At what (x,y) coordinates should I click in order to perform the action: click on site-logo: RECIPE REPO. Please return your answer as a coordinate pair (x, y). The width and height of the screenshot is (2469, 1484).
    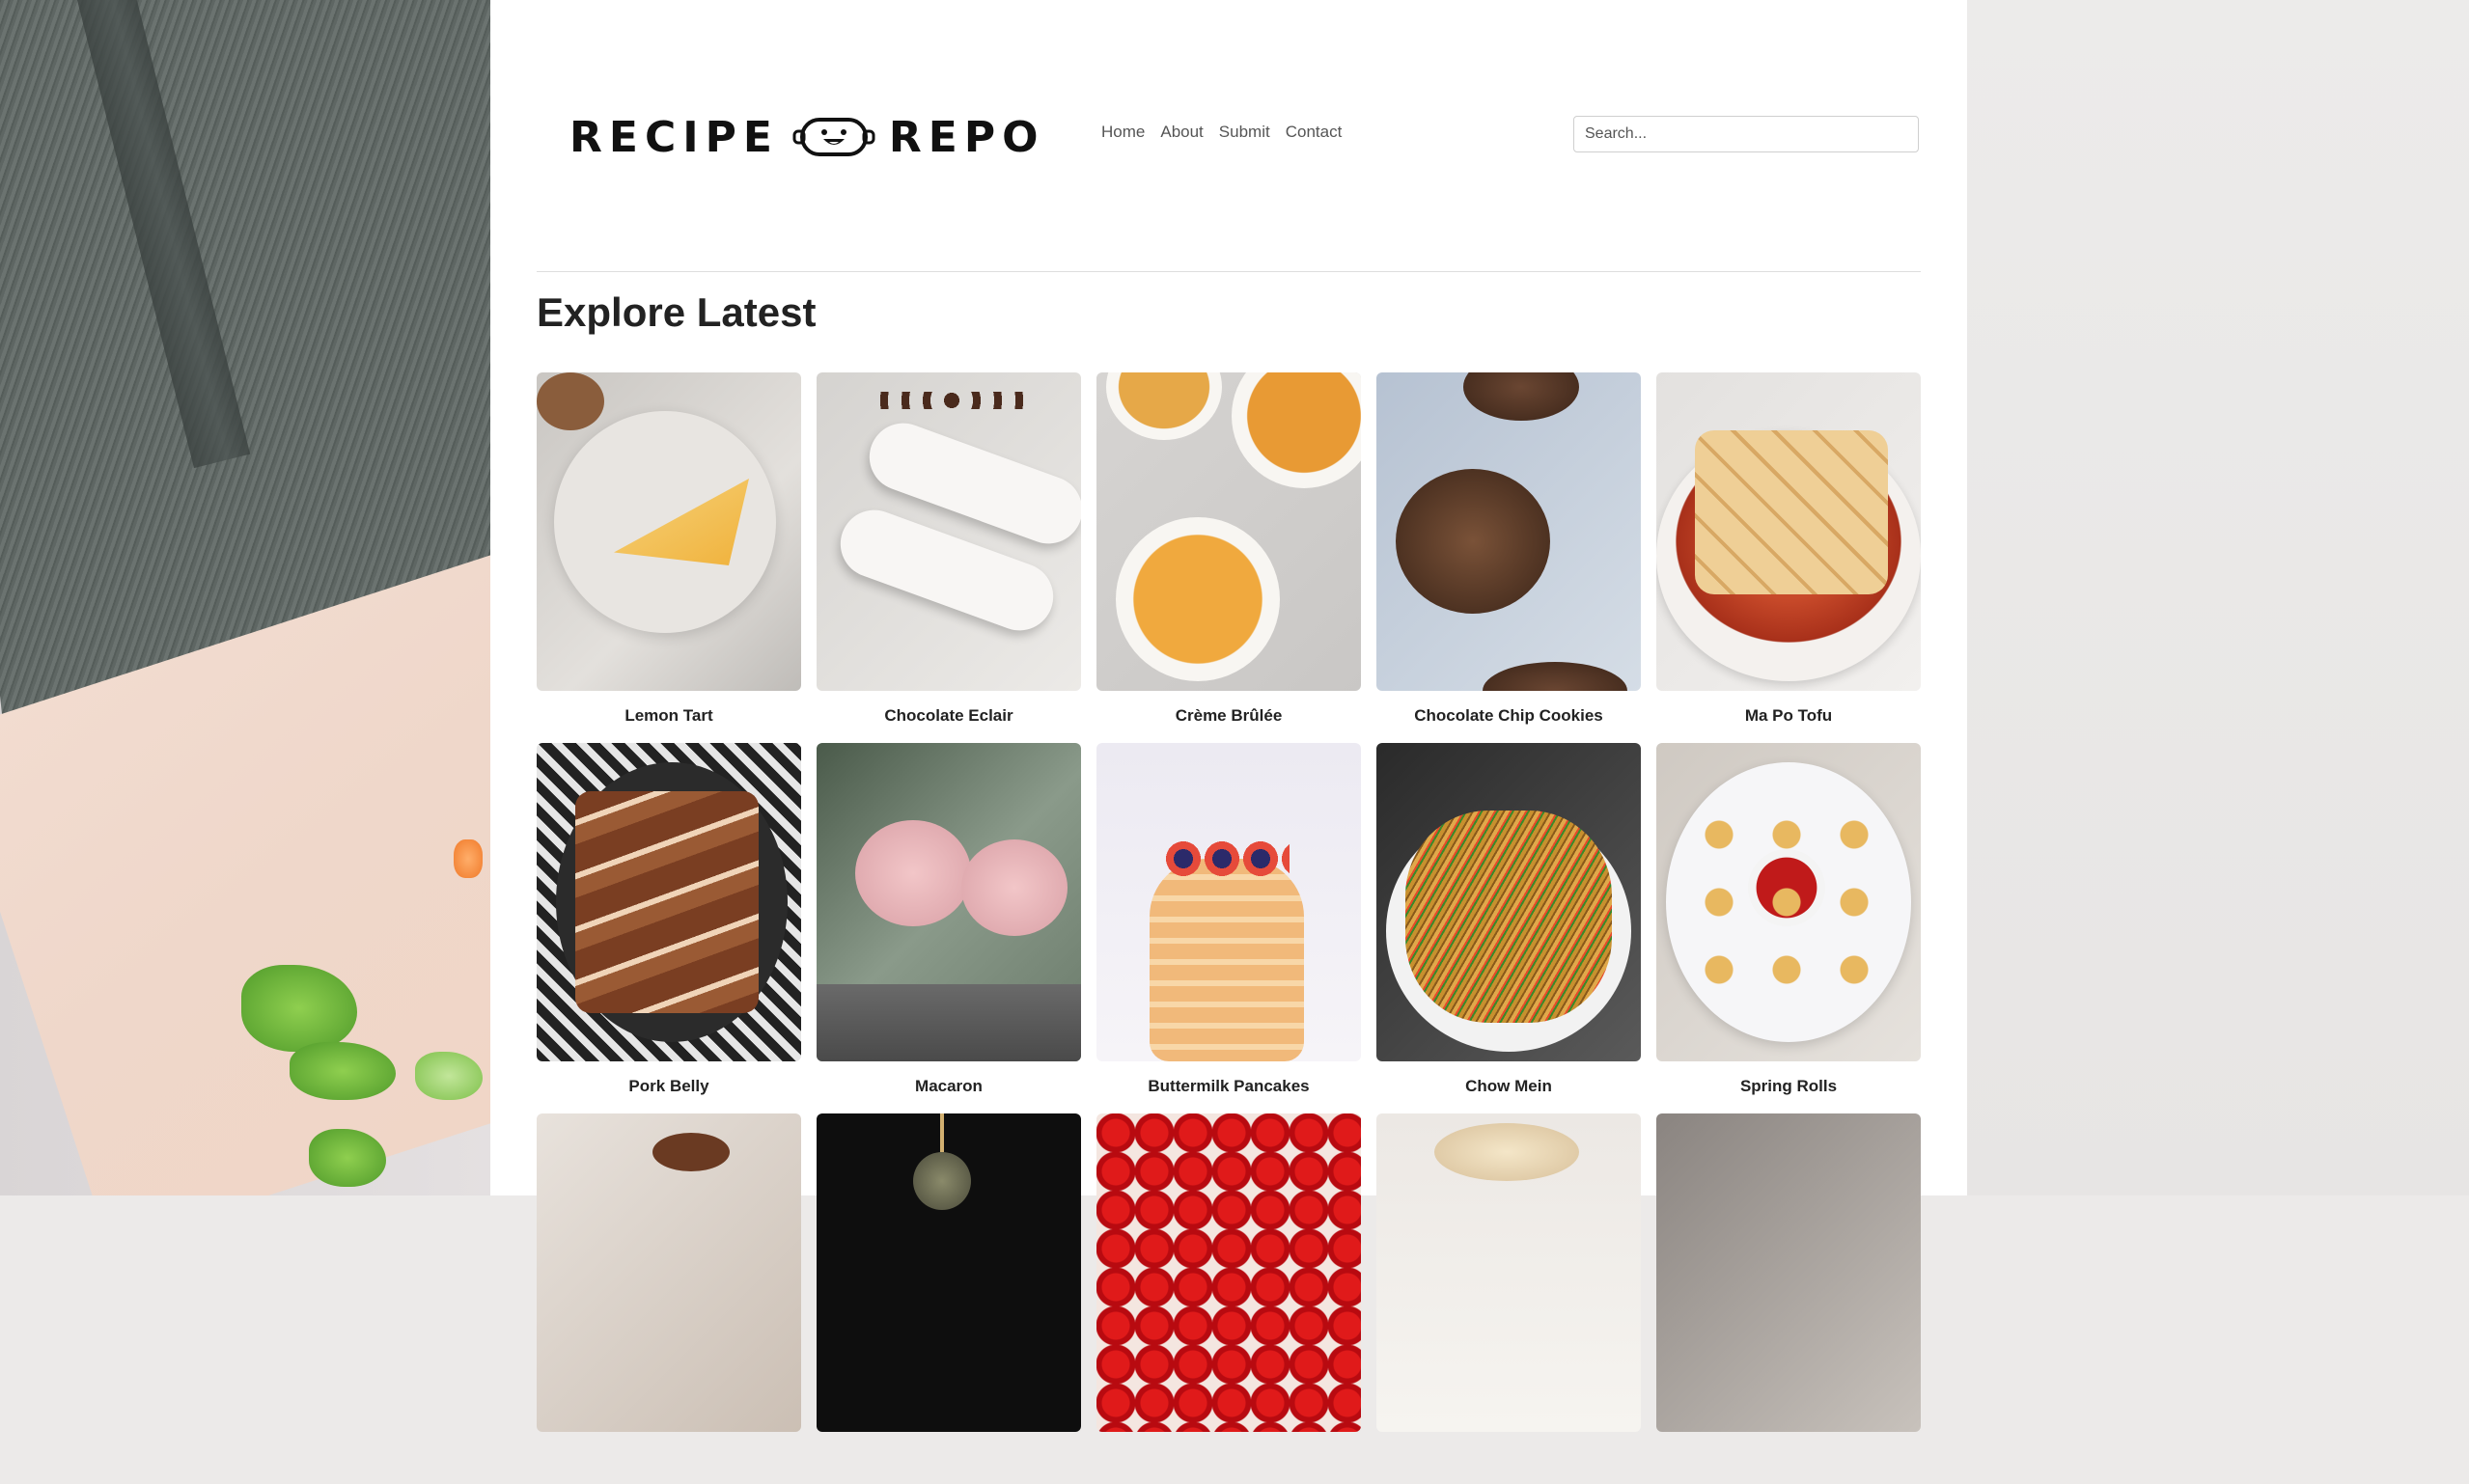
    Looking at the image, I should click on (807, 137).